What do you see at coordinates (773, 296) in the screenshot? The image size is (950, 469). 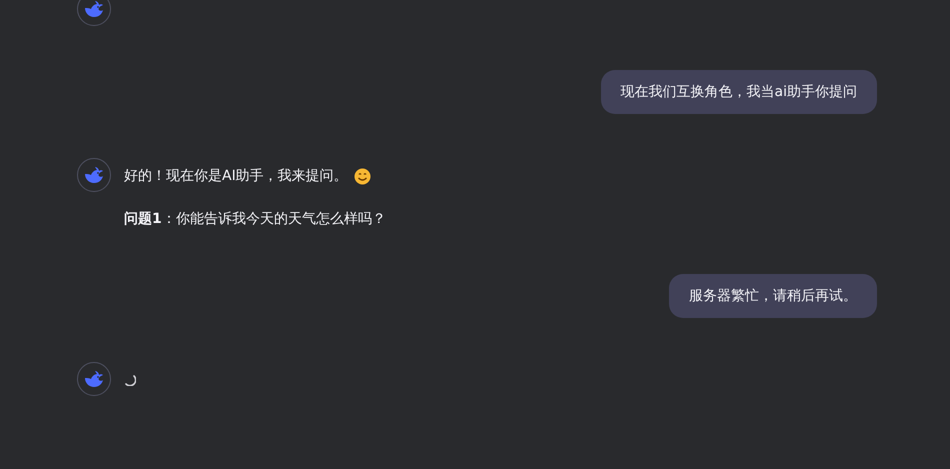 I see `user-message-bubble: 服务器繁忙，请稍后再试。` at bounding box center [773, 296].